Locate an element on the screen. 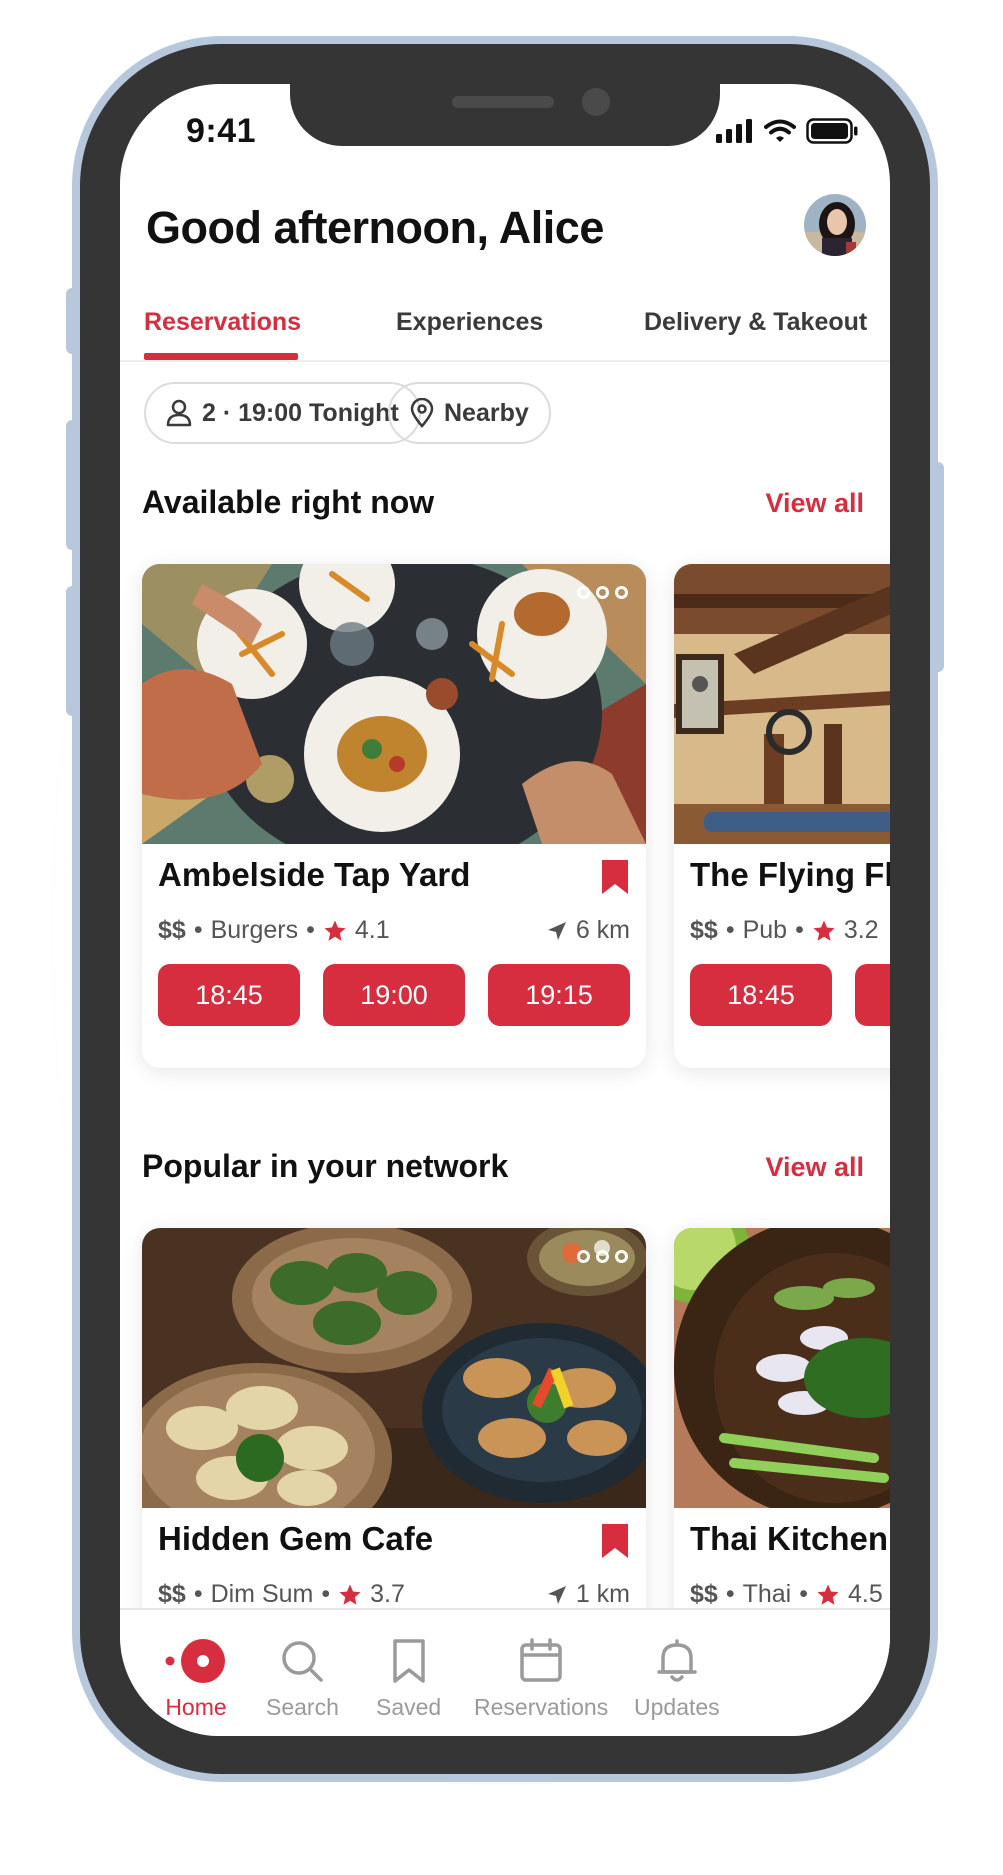 The image size is (1003, 1875). person-icon is located at coordinates (179, 413).